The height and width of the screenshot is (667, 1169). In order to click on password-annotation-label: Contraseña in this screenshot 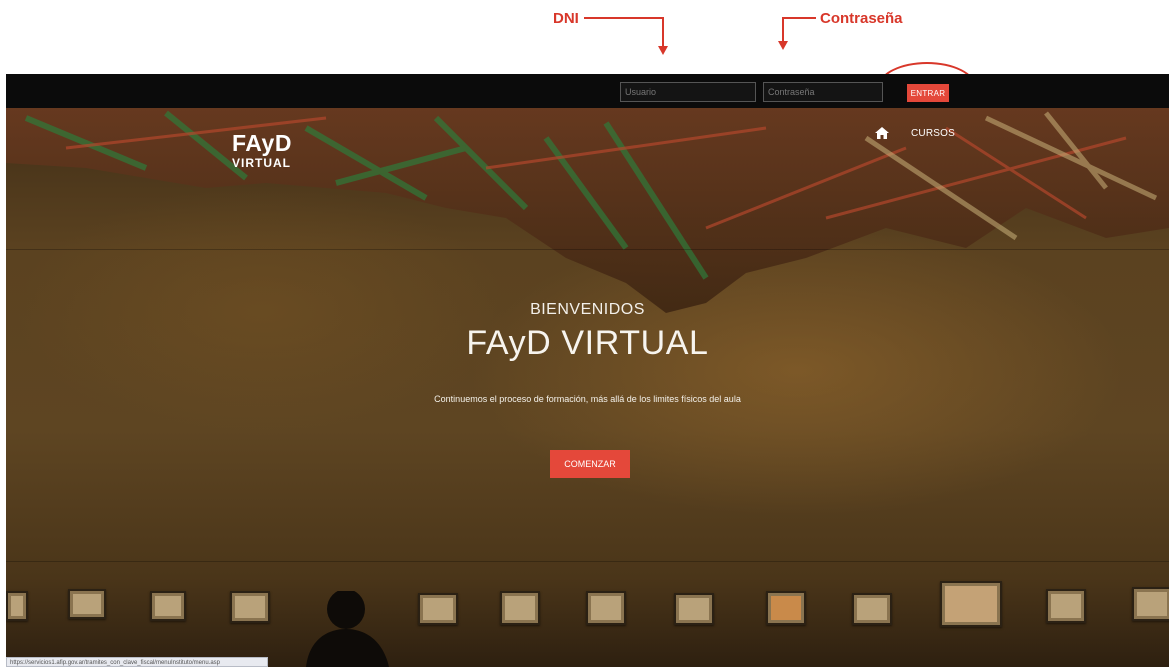, I will do `click(861, 18)`.